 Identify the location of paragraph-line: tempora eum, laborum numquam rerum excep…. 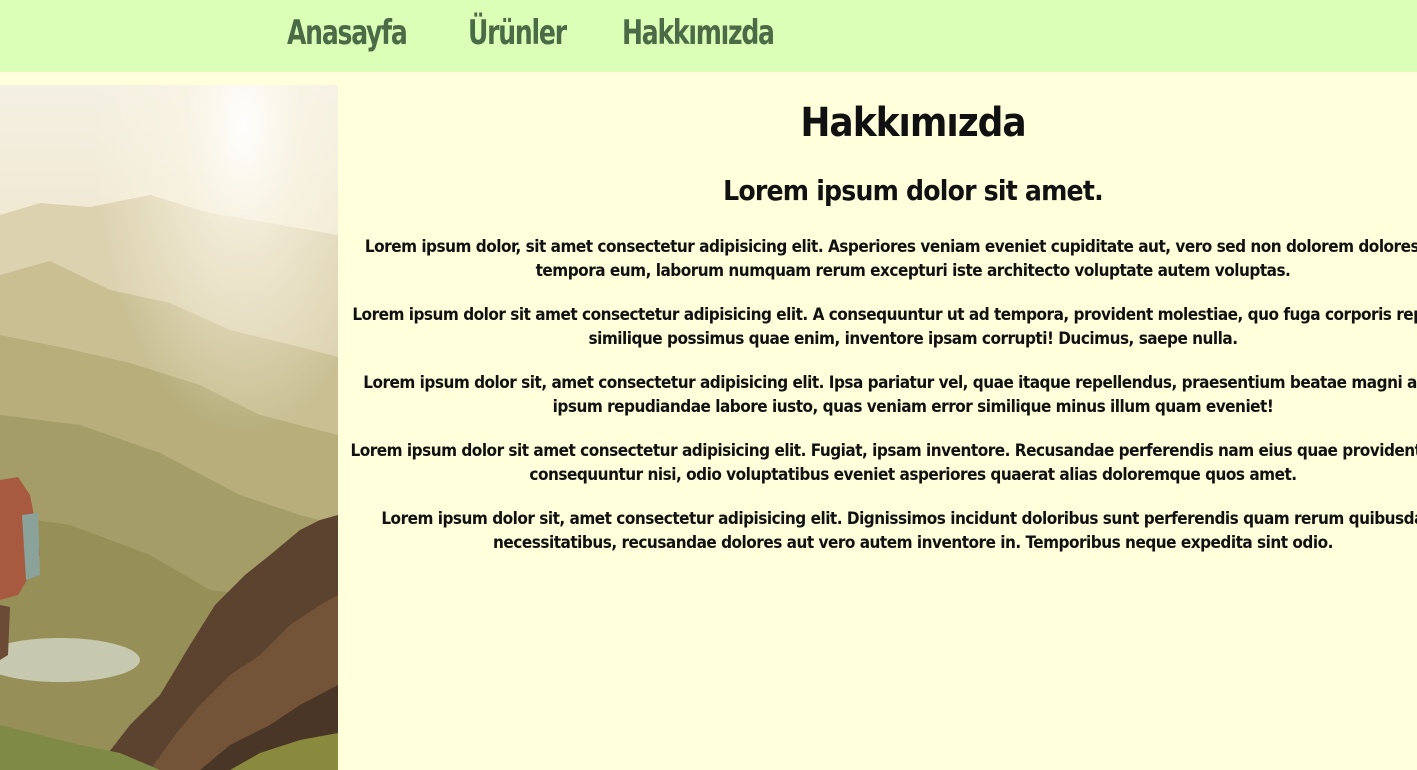
(913, 271).